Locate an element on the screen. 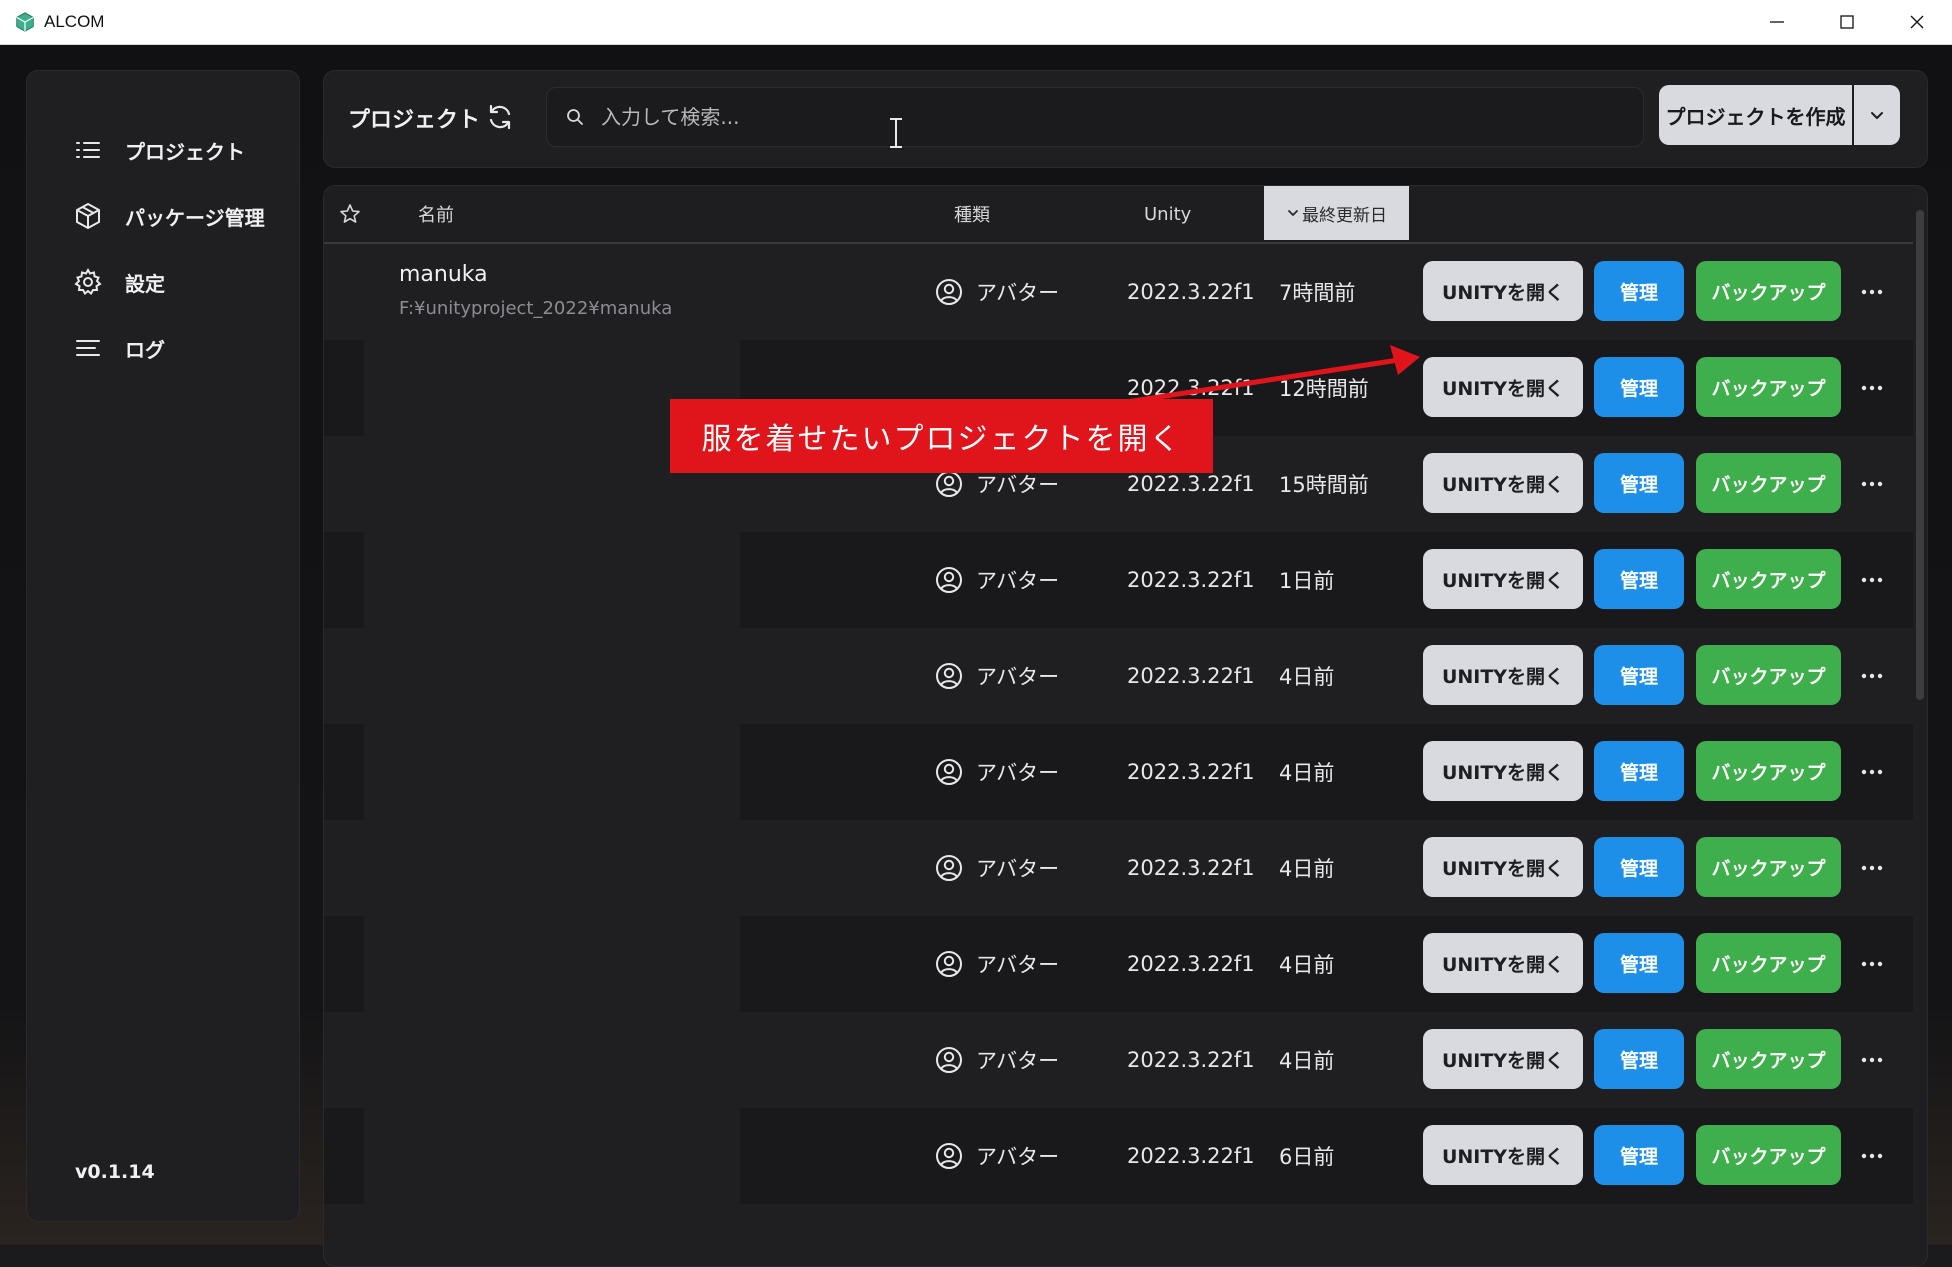 The height and width of the screenshot is (1267, 1952). refresh-button is located at coordinates (500, 117).